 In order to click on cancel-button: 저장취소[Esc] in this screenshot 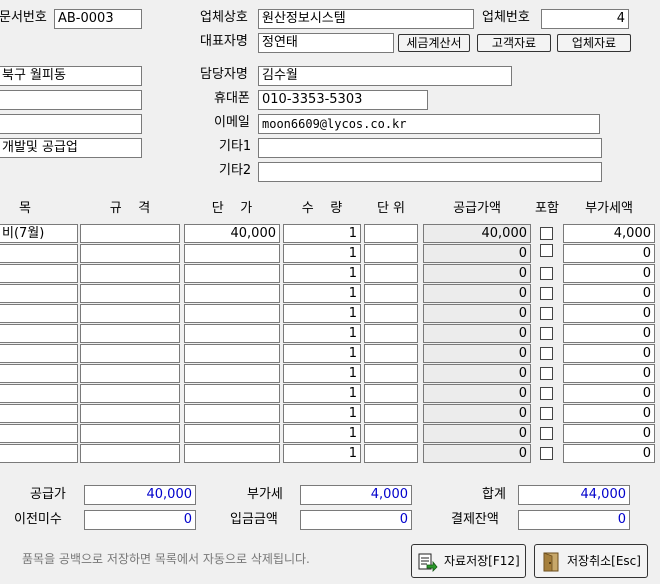, I will do `click(591, 561)`.